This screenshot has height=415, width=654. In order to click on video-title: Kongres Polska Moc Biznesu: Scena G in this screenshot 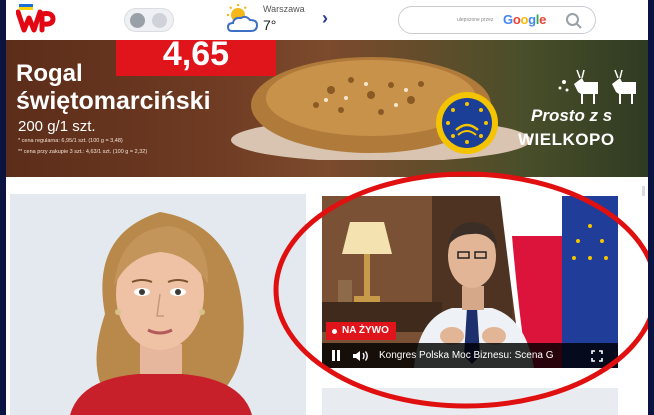, I will do `click(478, 355)`.